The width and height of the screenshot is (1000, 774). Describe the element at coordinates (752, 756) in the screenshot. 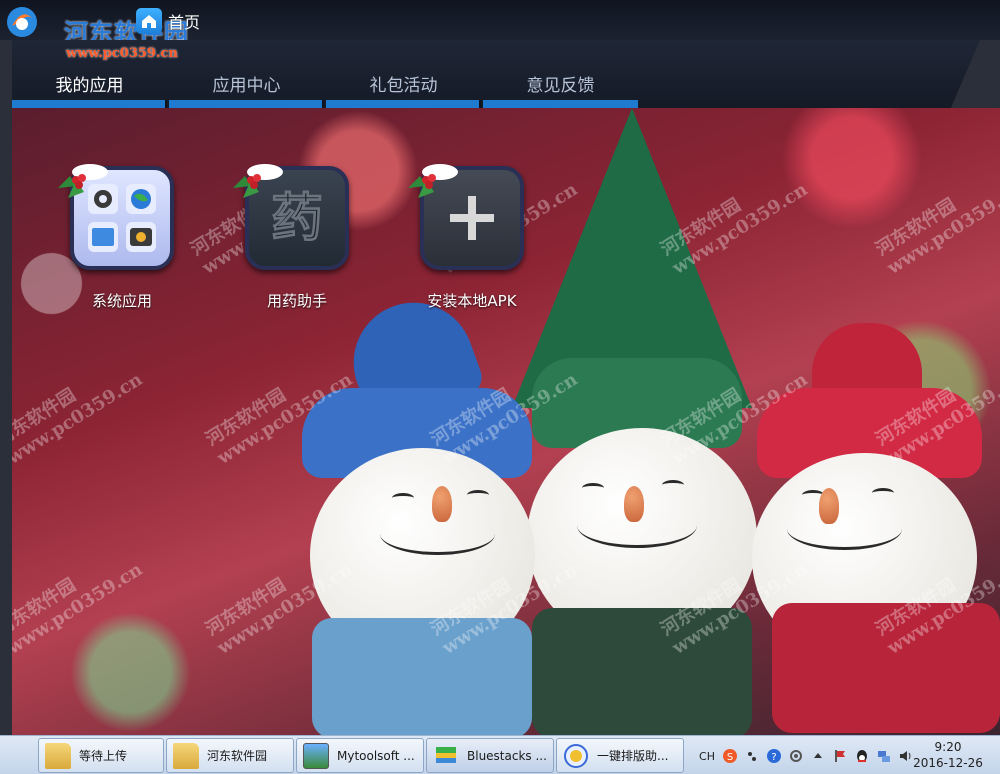

I see `punctuation-icon` at that location.